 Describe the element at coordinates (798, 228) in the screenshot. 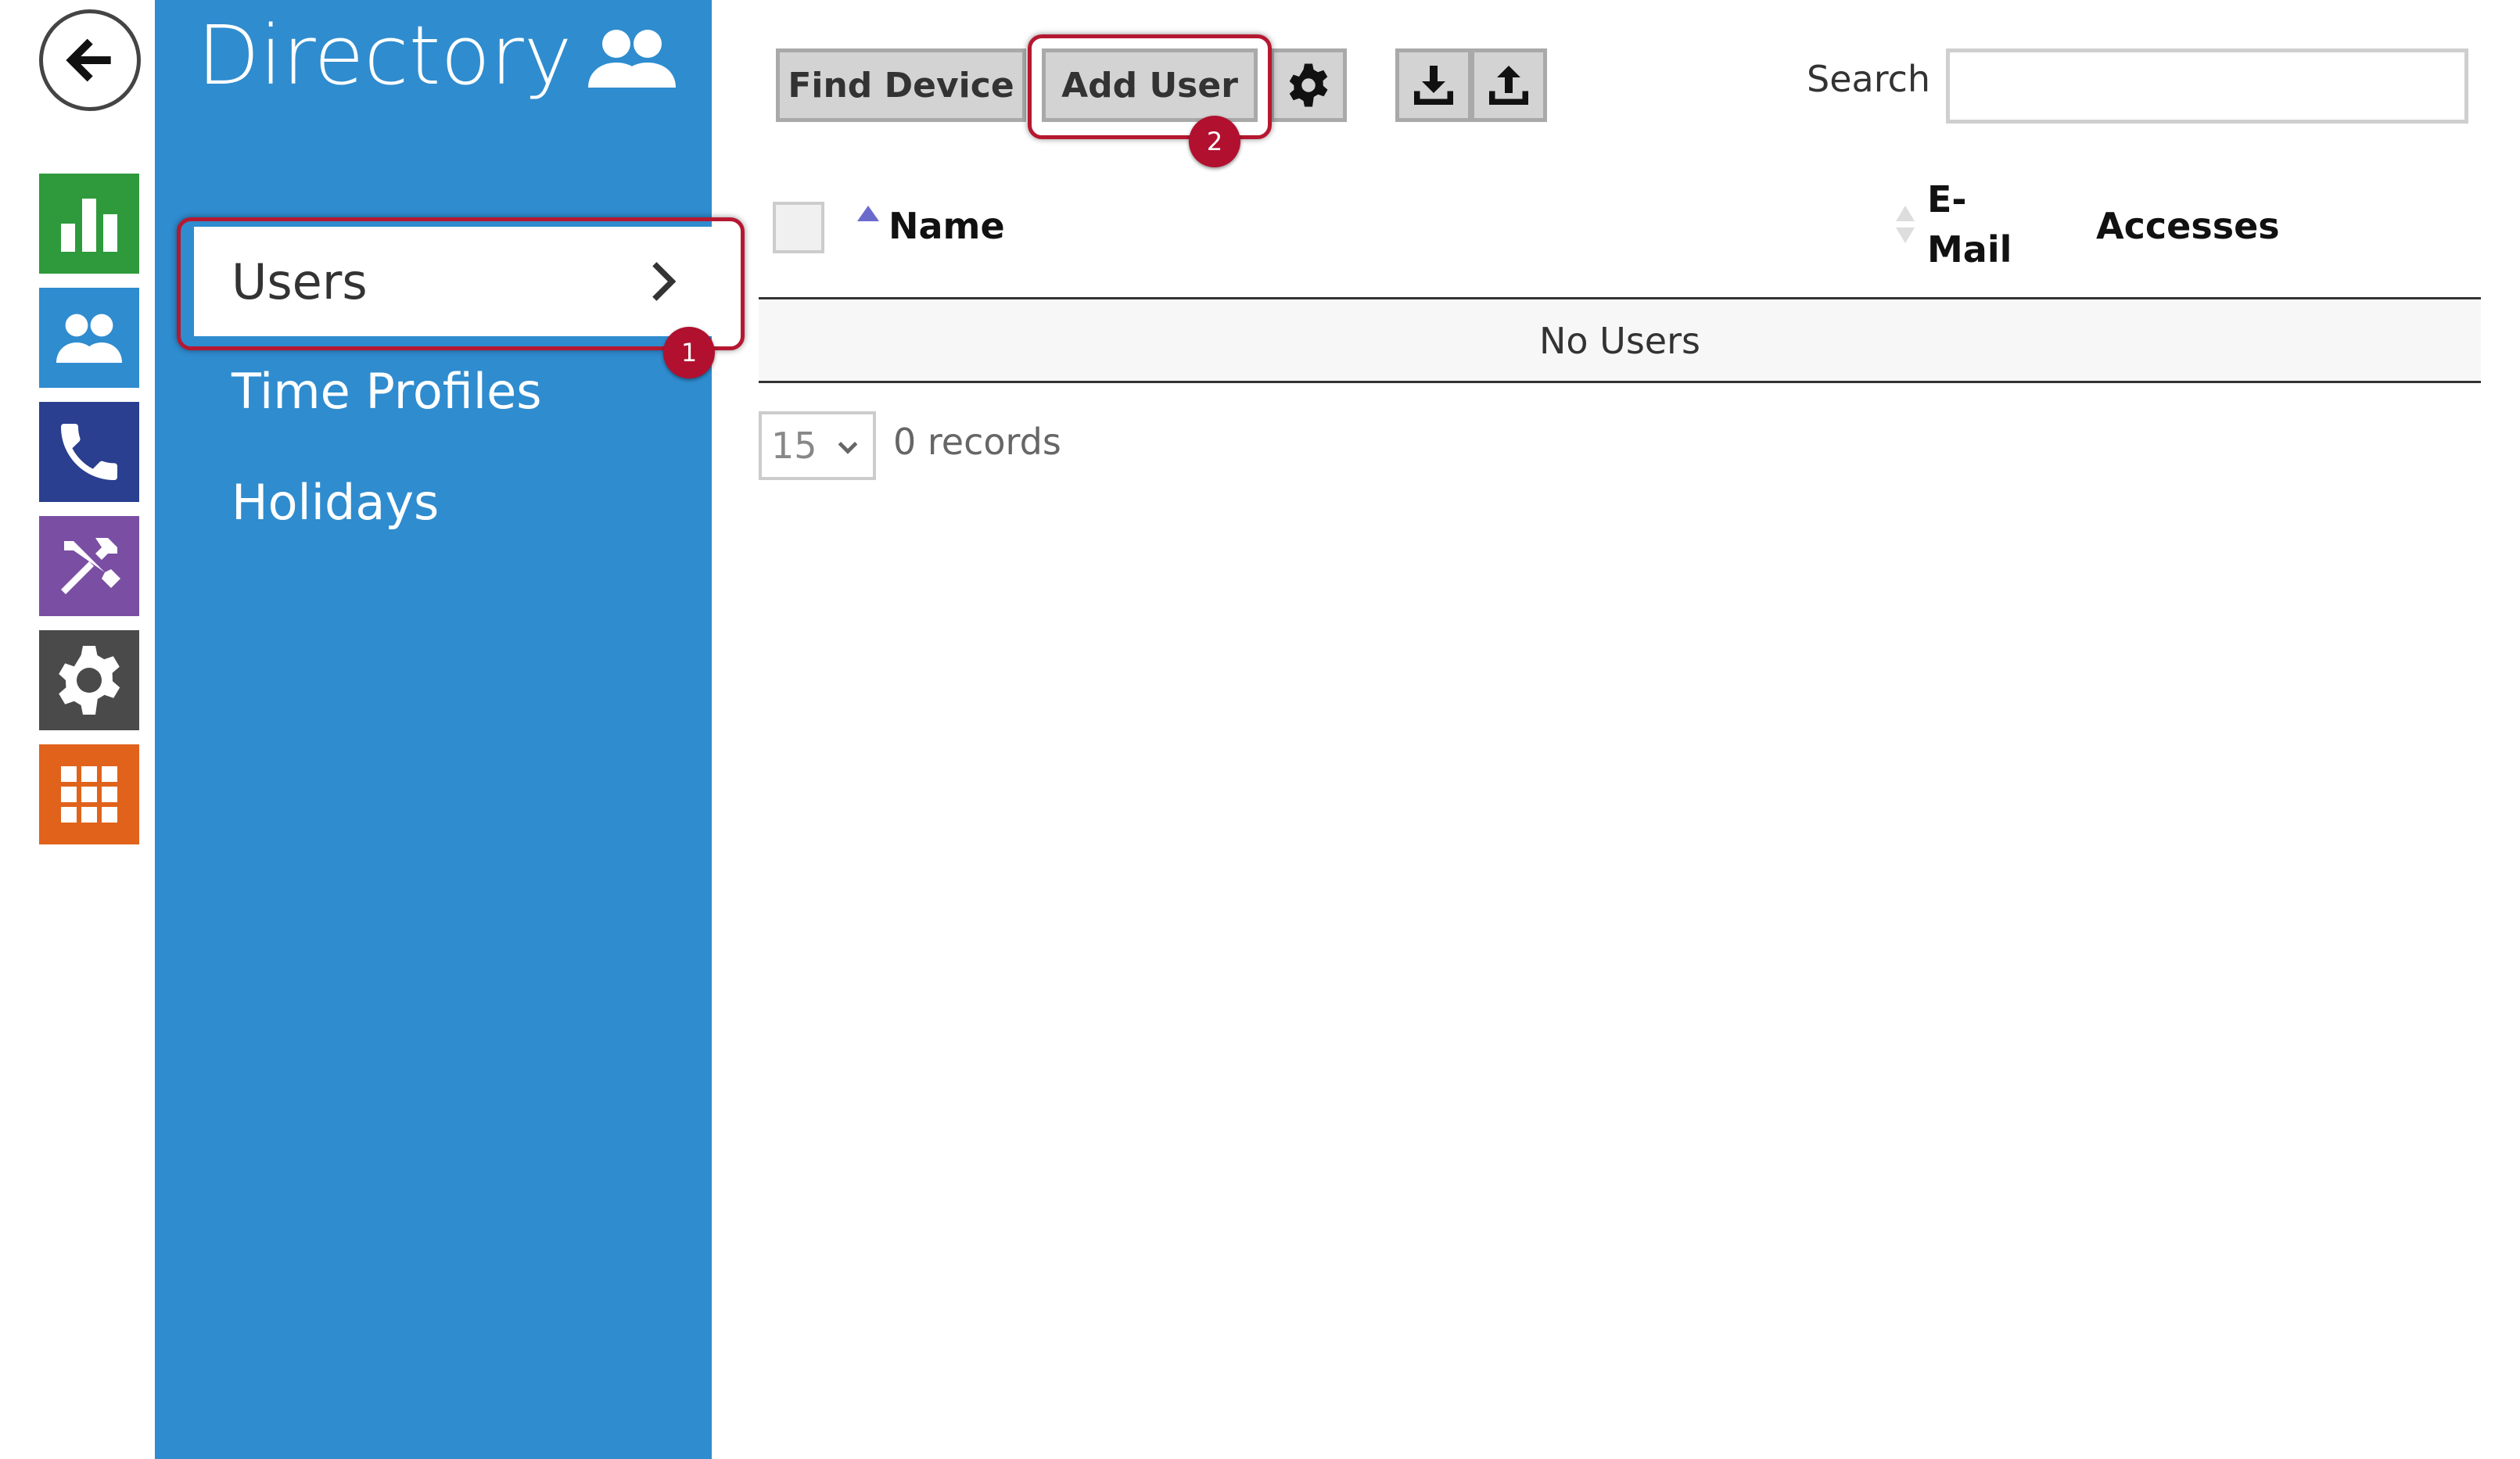

I see `select-all-checkbox` at that location.